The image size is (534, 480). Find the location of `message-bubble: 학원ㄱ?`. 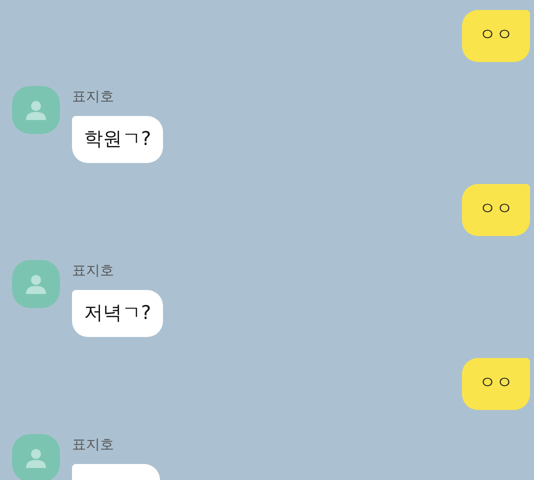

message-bubble: 학원ㄱ? is located at coordinates (118, 139).